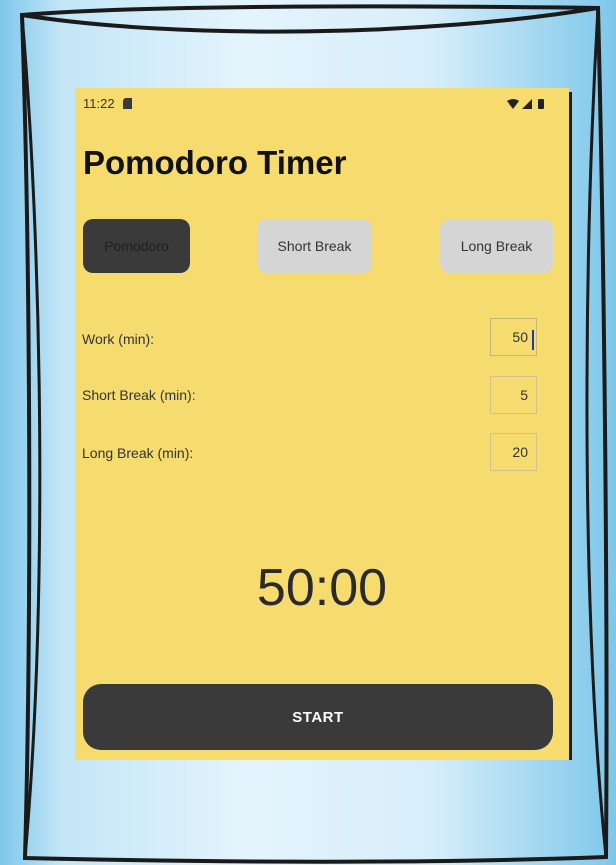  Describe the element at coordinates (99, 103) in the screenshot. I see `status-time: 11:22` at that location.